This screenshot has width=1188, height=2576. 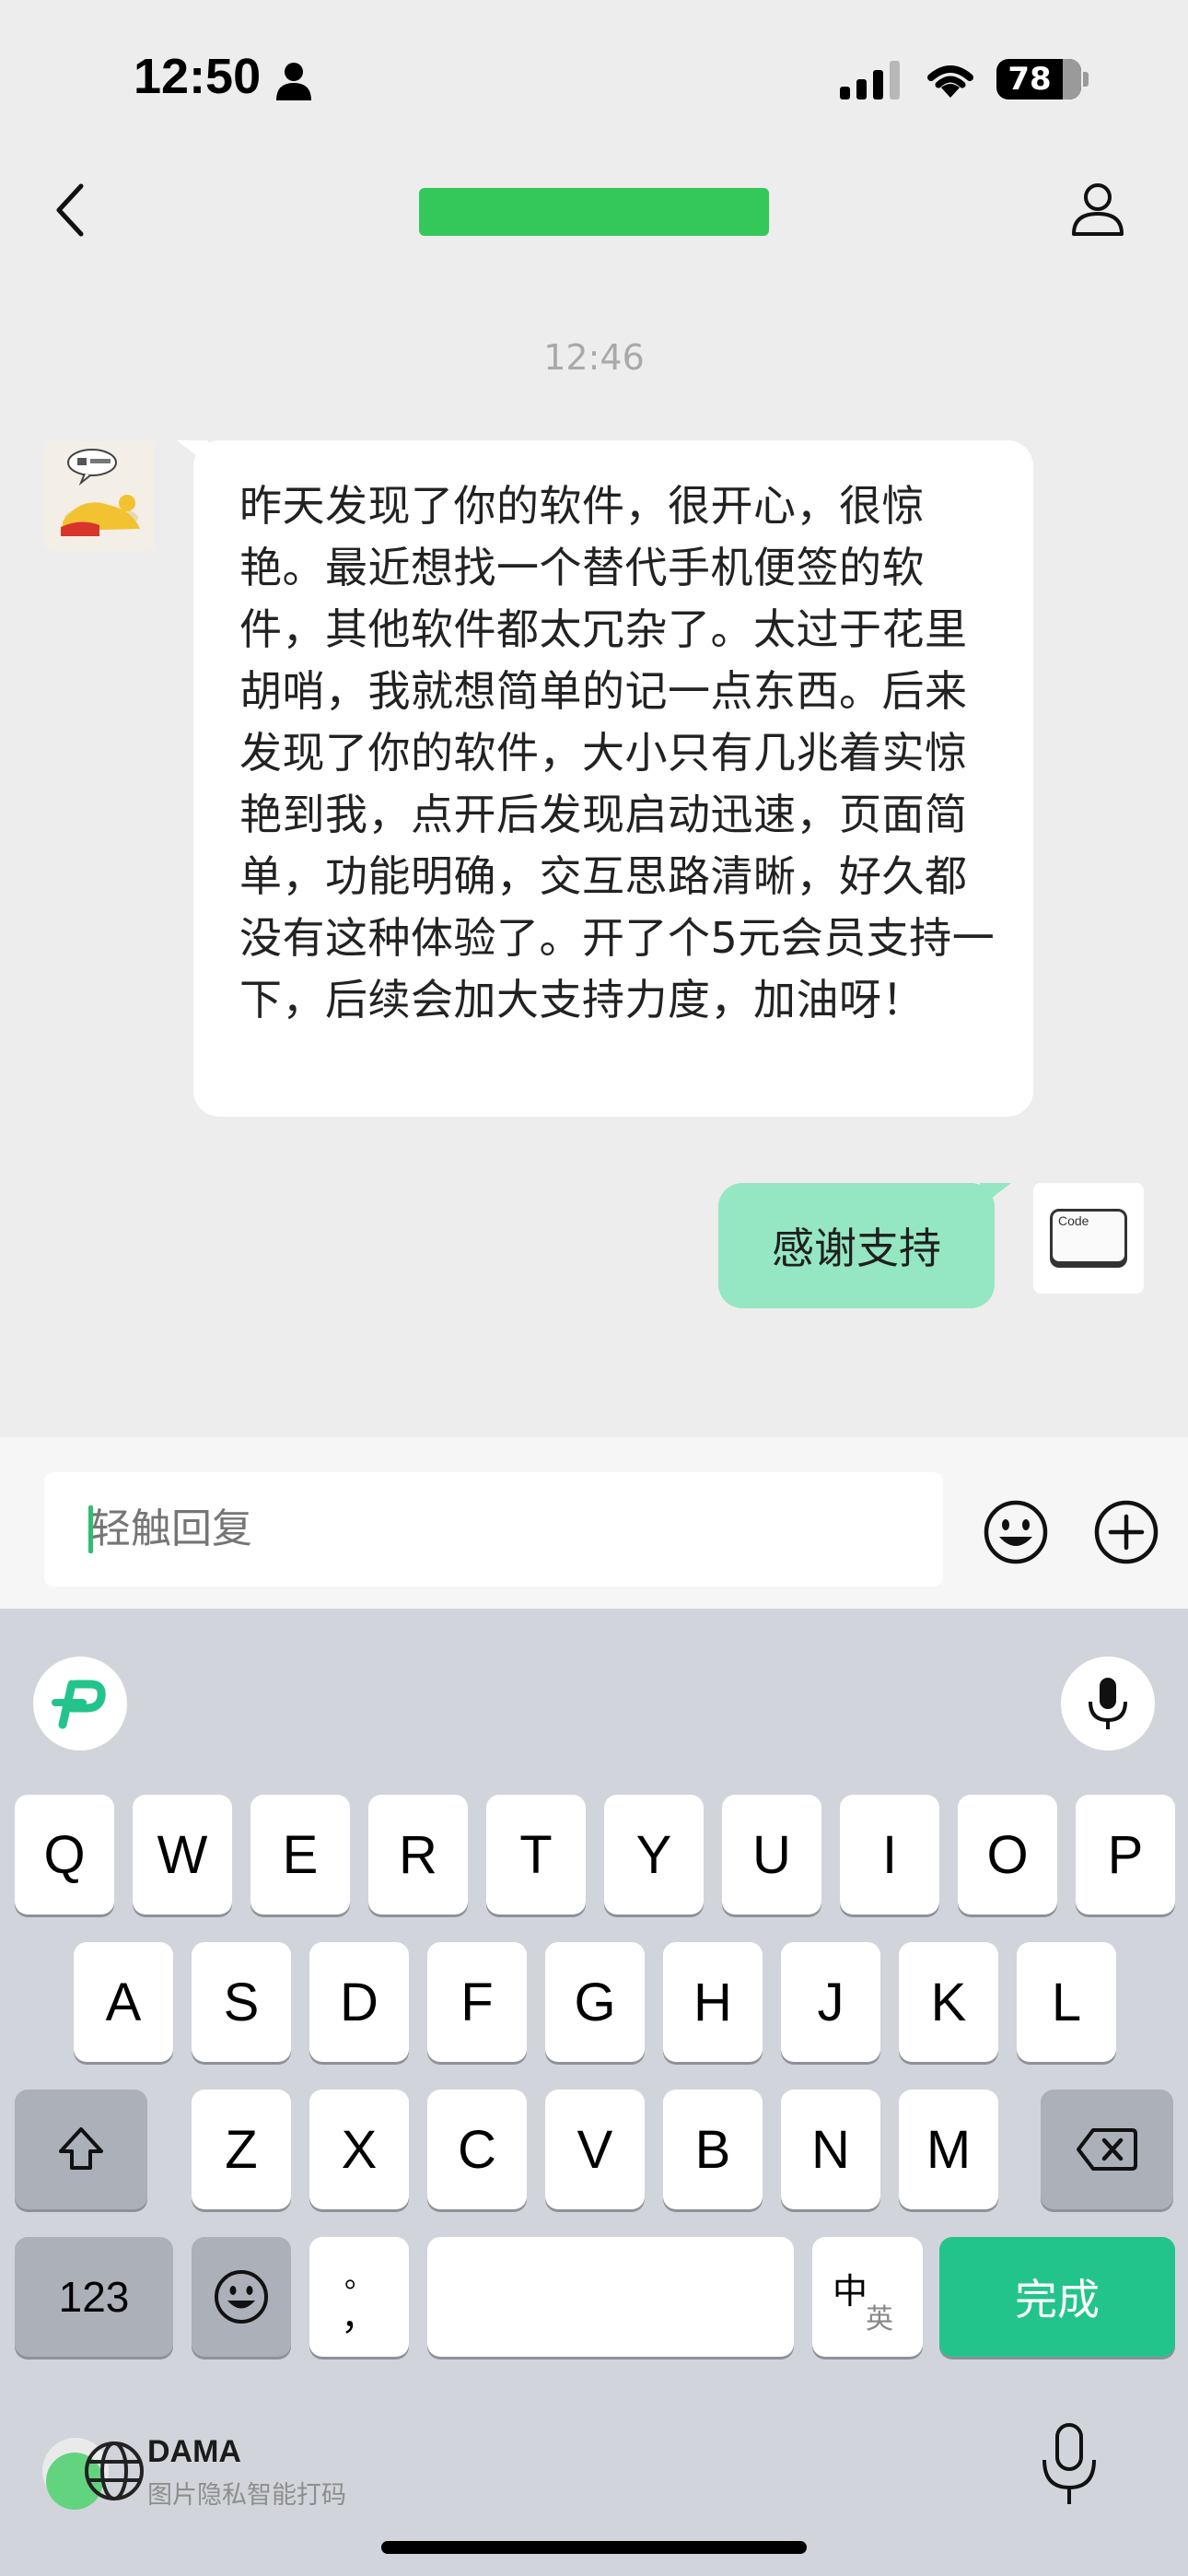 I want to click on emoji-key, so click(x=242, y=2297).